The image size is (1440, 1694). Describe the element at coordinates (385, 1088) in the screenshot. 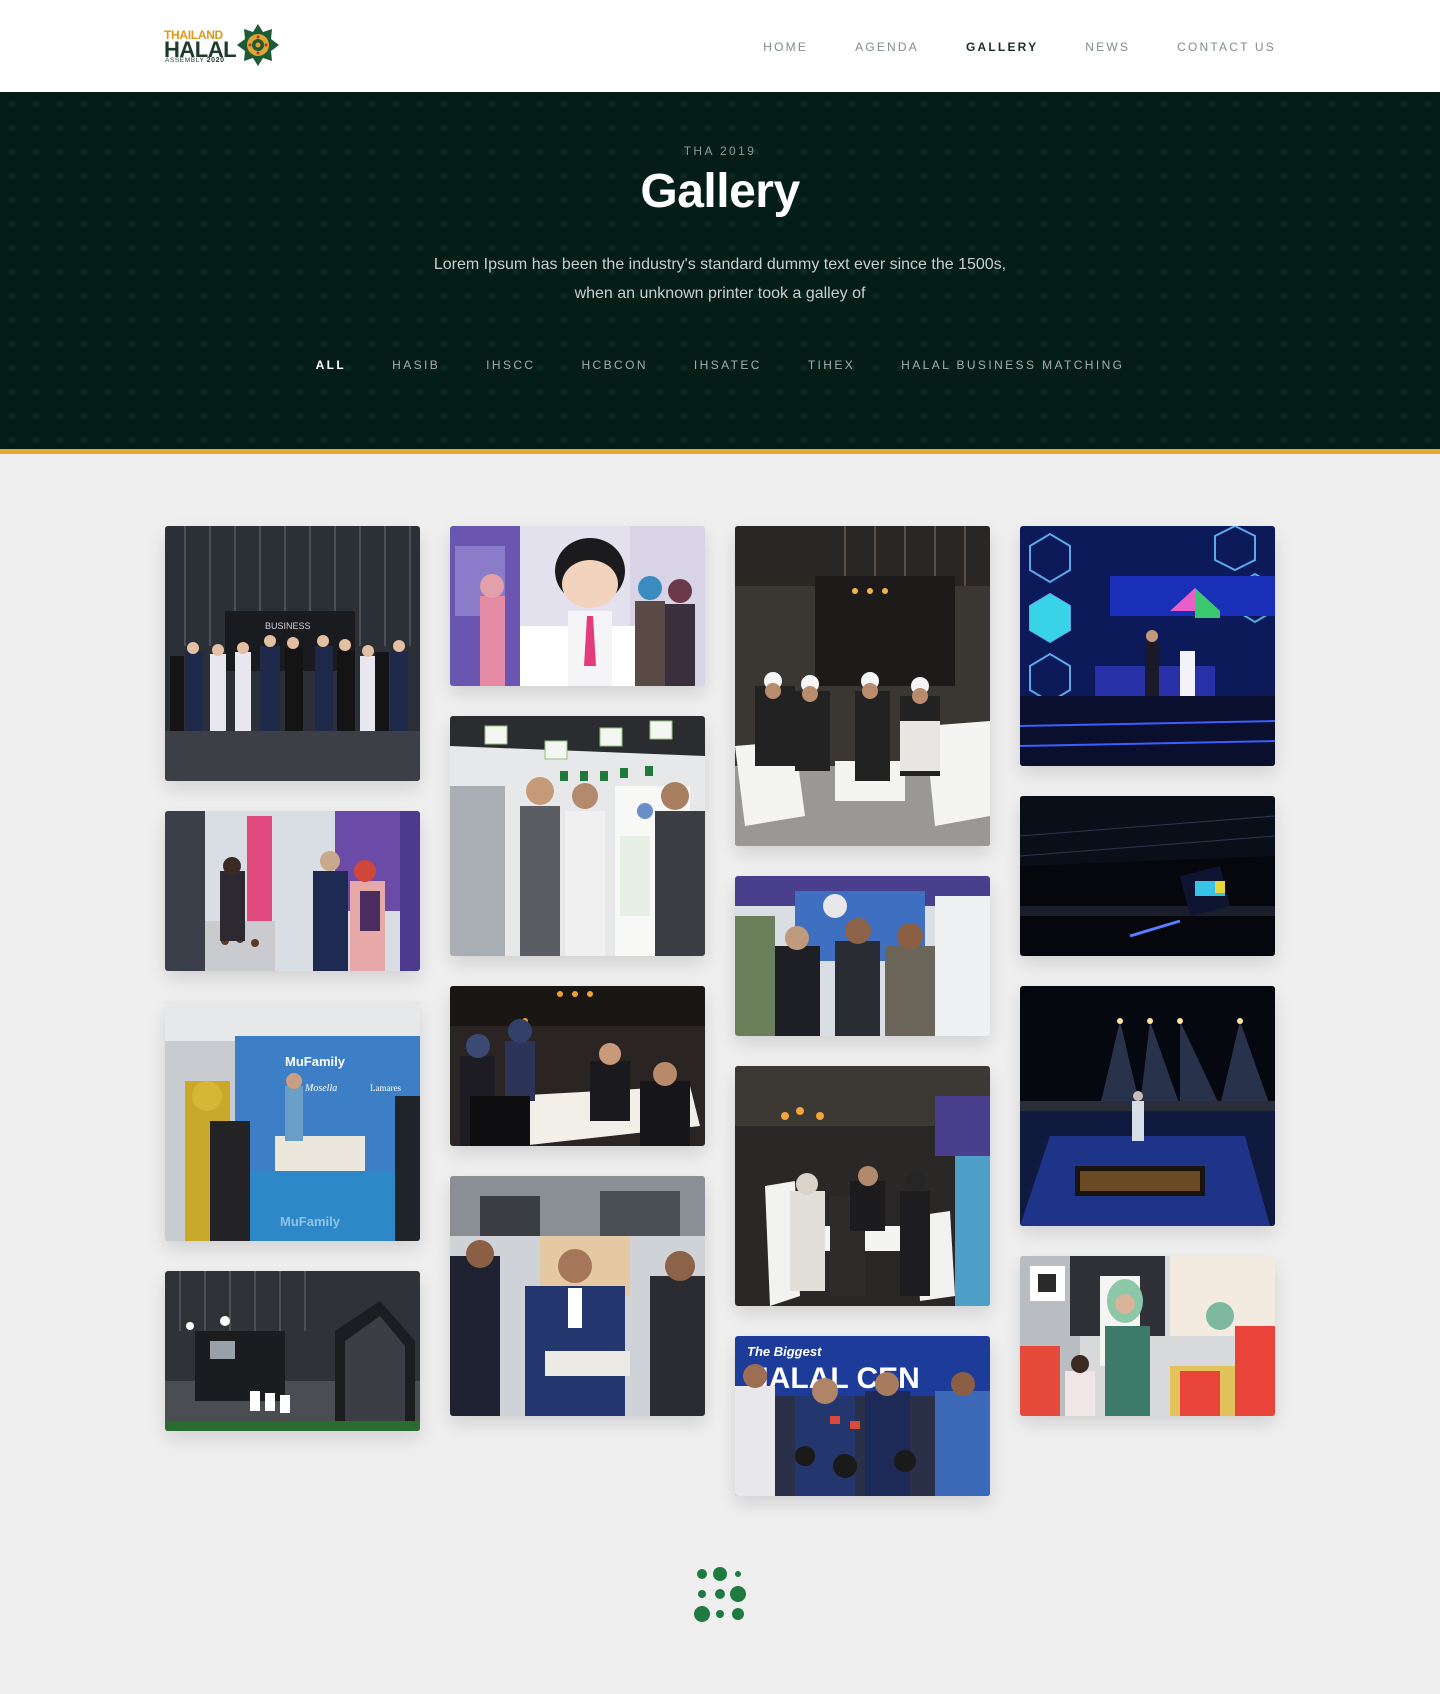

I see `svg-text: Lamares` at that location.